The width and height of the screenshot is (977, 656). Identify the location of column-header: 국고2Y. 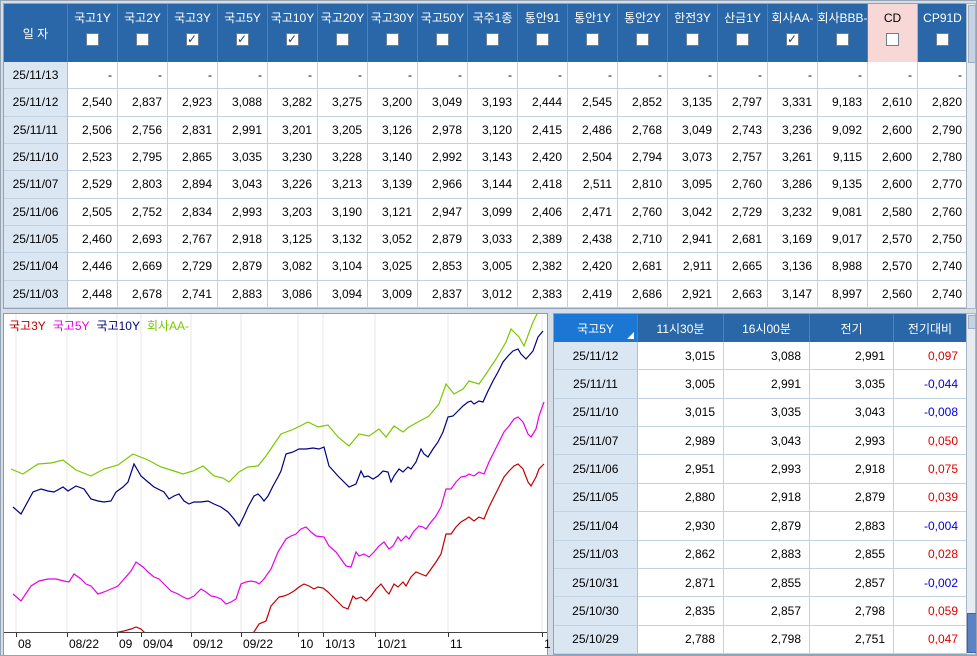
(143, 33).